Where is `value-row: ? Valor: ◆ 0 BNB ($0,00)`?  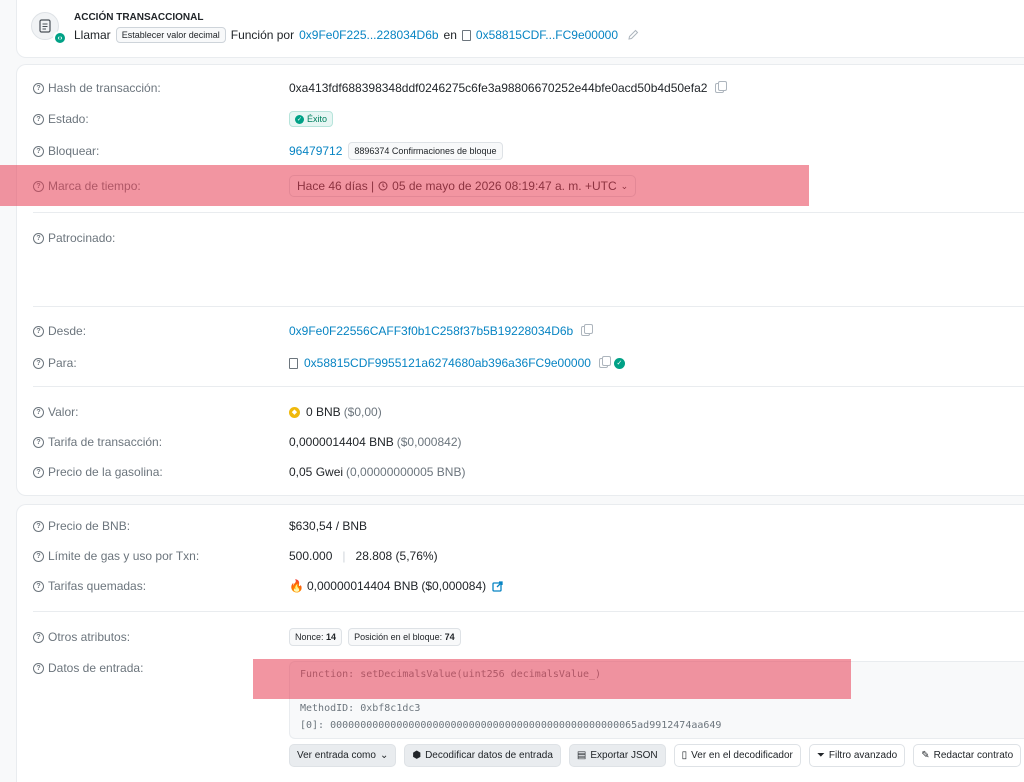
value-row: ? Valor: ◆ 0 BNB ($0,00) is located at coordinates (520, 412).